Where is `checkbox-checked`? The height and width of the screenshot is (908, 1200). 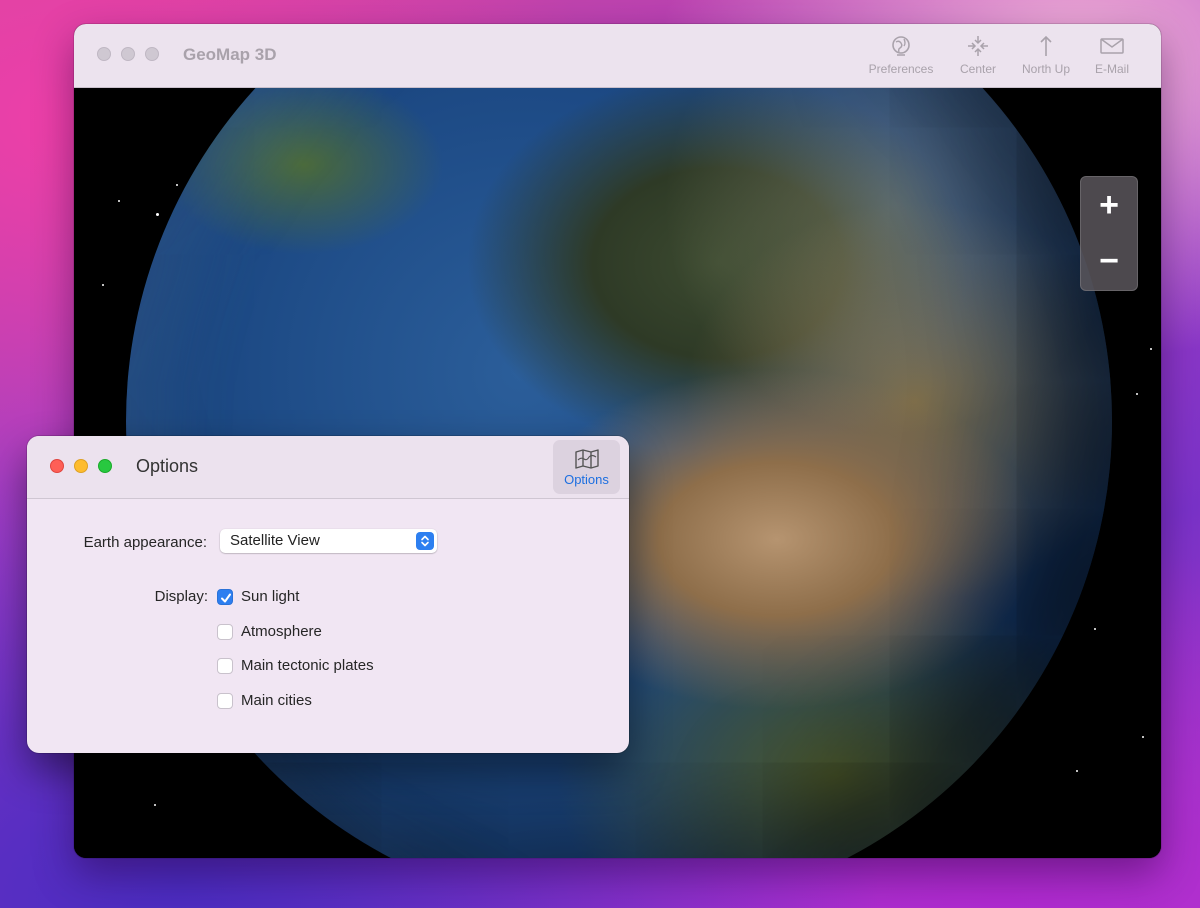
checkbox-checked is located at coordinates (225, 597).